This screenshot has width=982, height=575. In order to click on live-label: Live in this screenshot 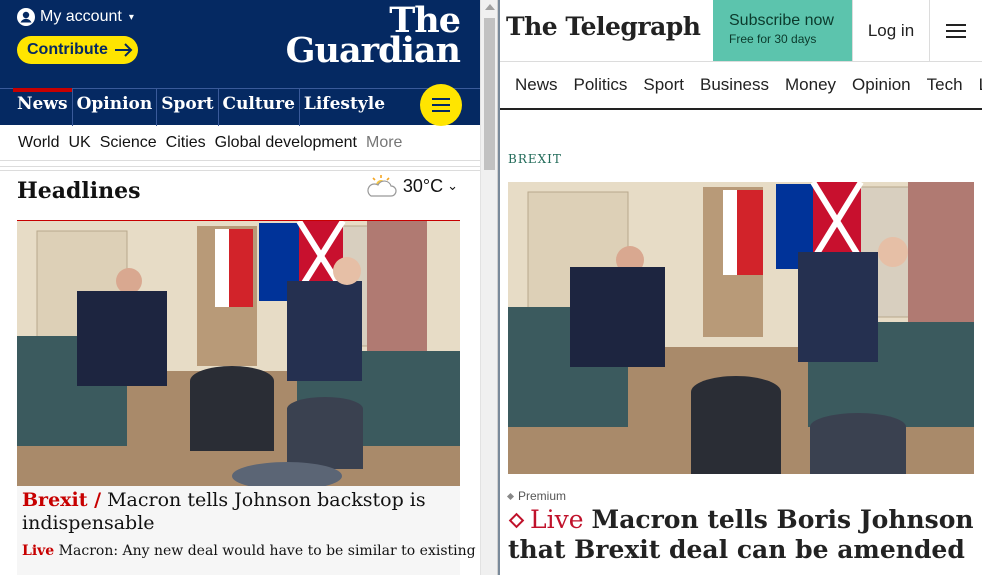, I will do `click(557, 519)`.